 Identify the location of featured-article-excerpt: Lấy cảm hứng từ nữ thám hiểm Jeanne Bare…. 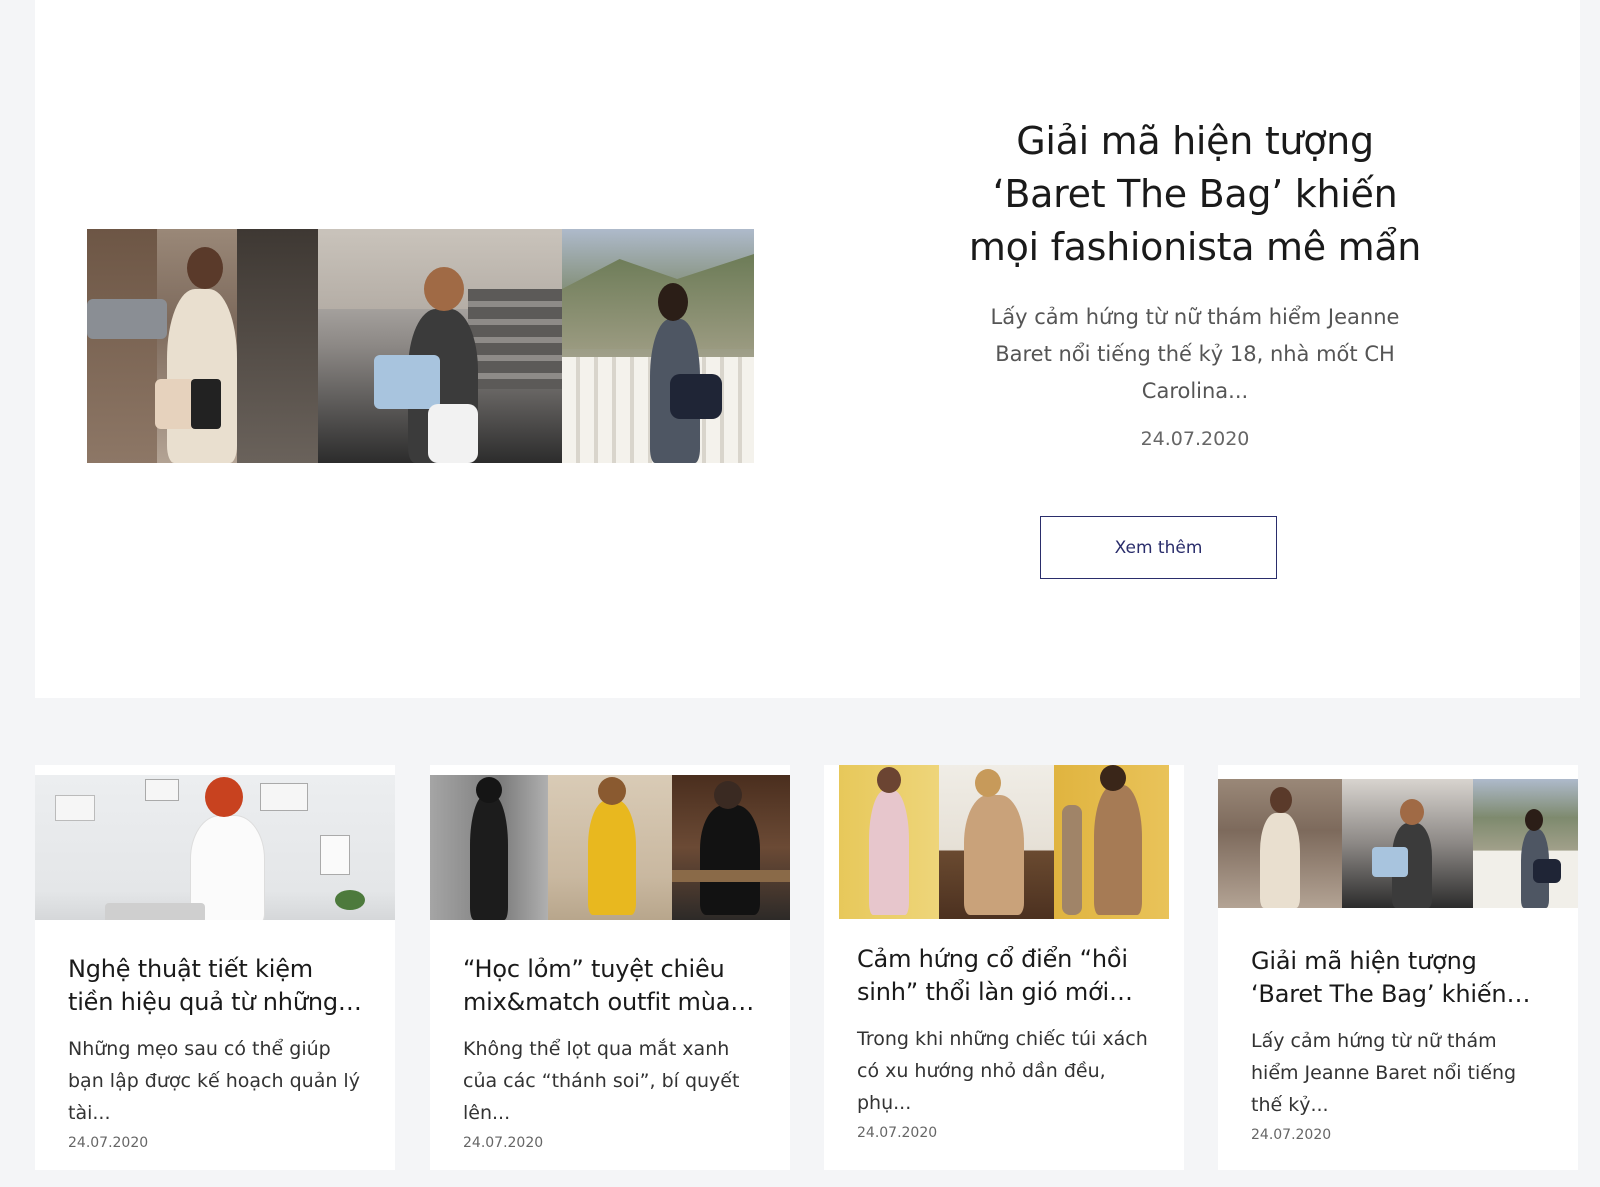
(1195, 354).